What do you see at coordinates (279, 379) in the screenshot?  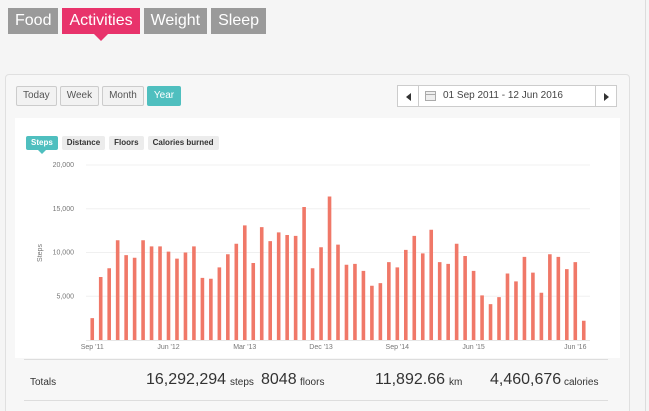 I see `total-floors-value: 8048` at bounding box center [279, 379].